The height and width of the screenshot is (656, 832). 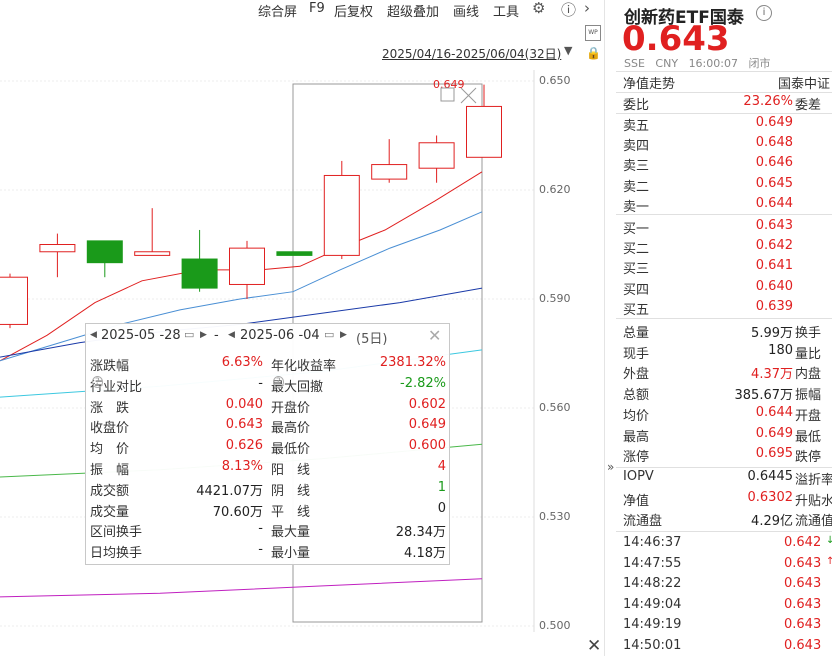 What do you see at coordinates (237, 512) in the screenshot?
I see `stat-value: 70.60万` at bounding box center [237, 512].